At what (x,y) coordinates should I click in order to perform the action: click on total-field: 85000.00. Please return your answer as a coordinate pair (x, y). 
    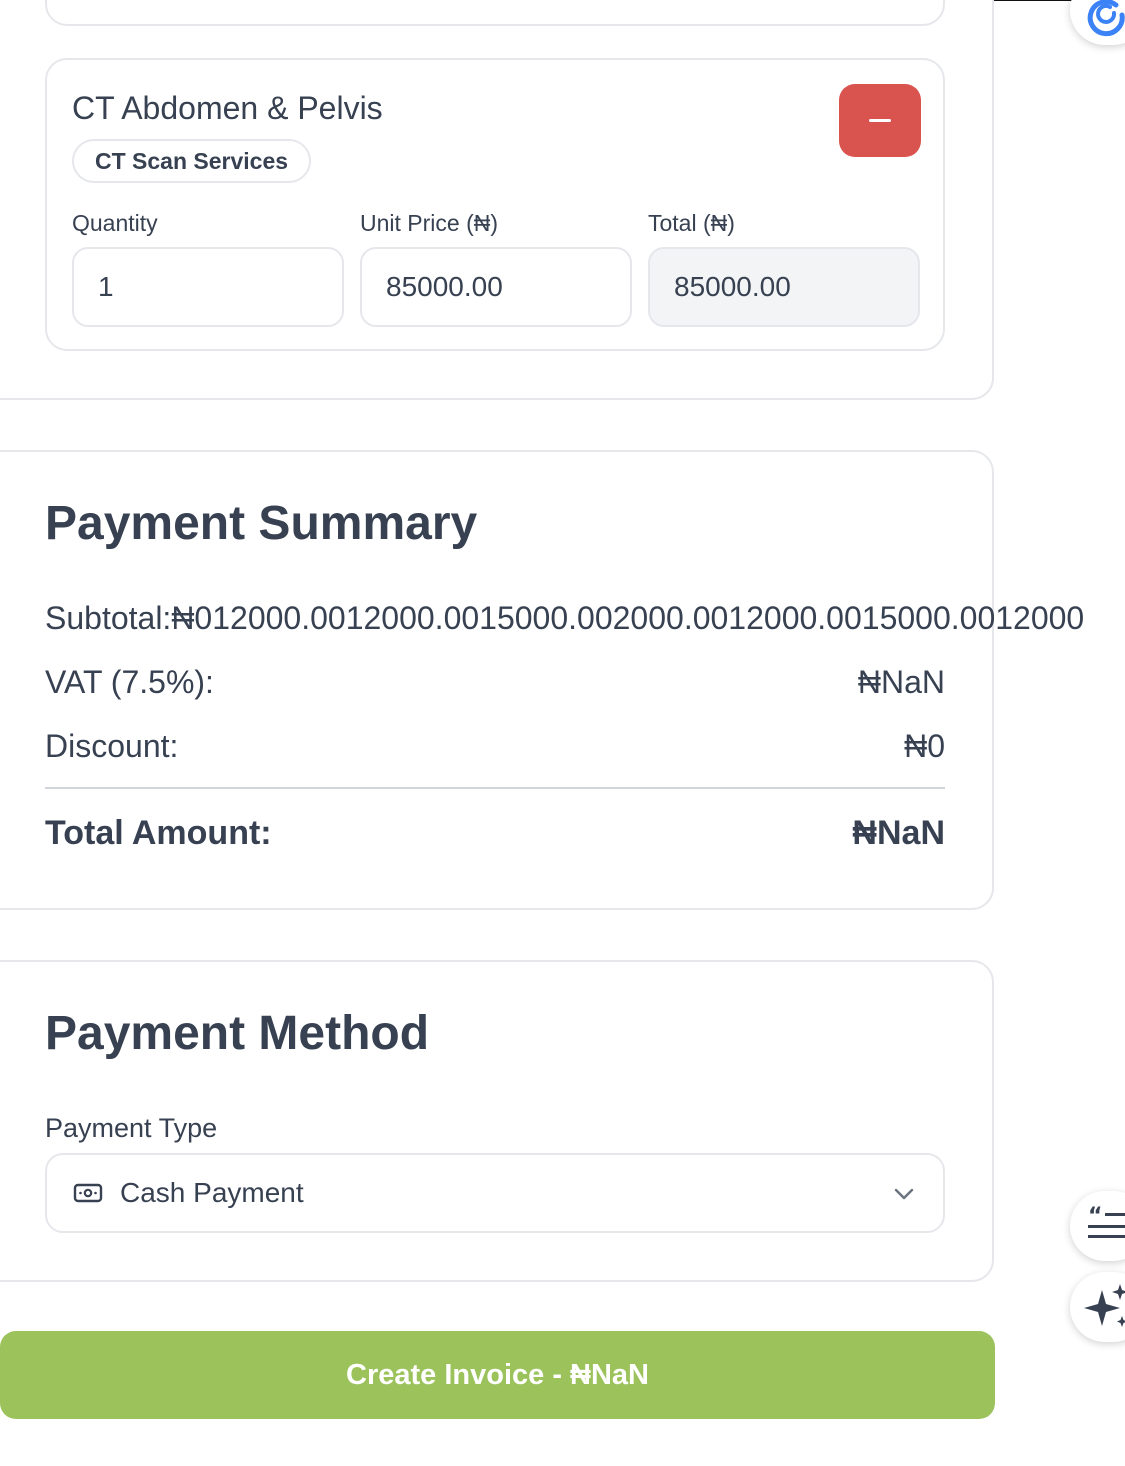
    Looking at the image, I should click on (784, 287).